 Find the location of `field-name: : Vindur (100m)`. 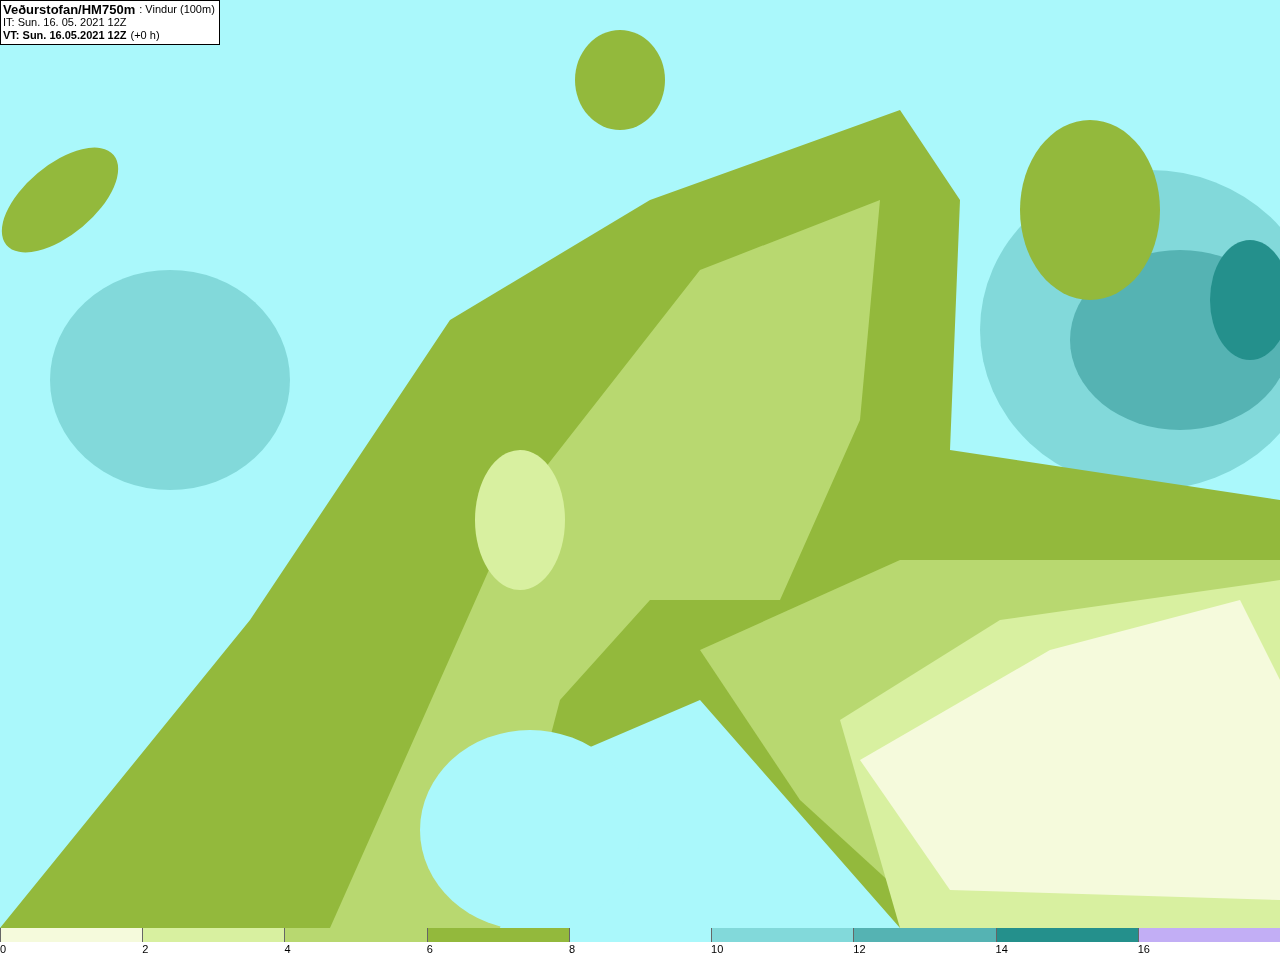

field-name: : Vindur (100m) is located at coordinates (177, 9).